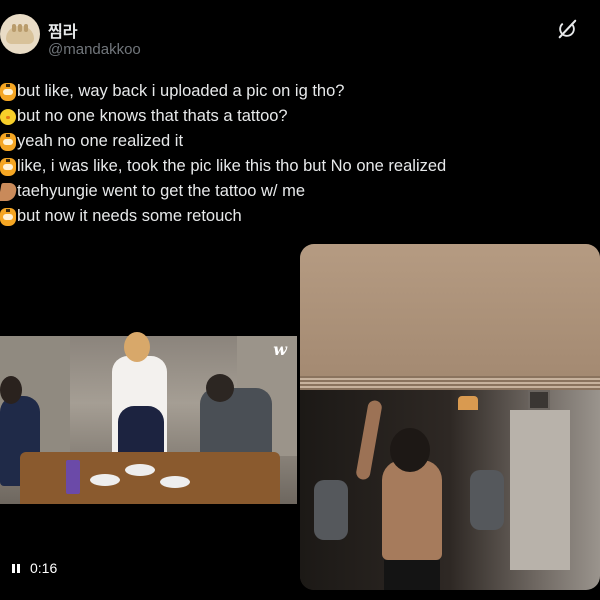 The width and height of the screenshot is (600, 600). I want to click on wall-picture, so click(539, 400).